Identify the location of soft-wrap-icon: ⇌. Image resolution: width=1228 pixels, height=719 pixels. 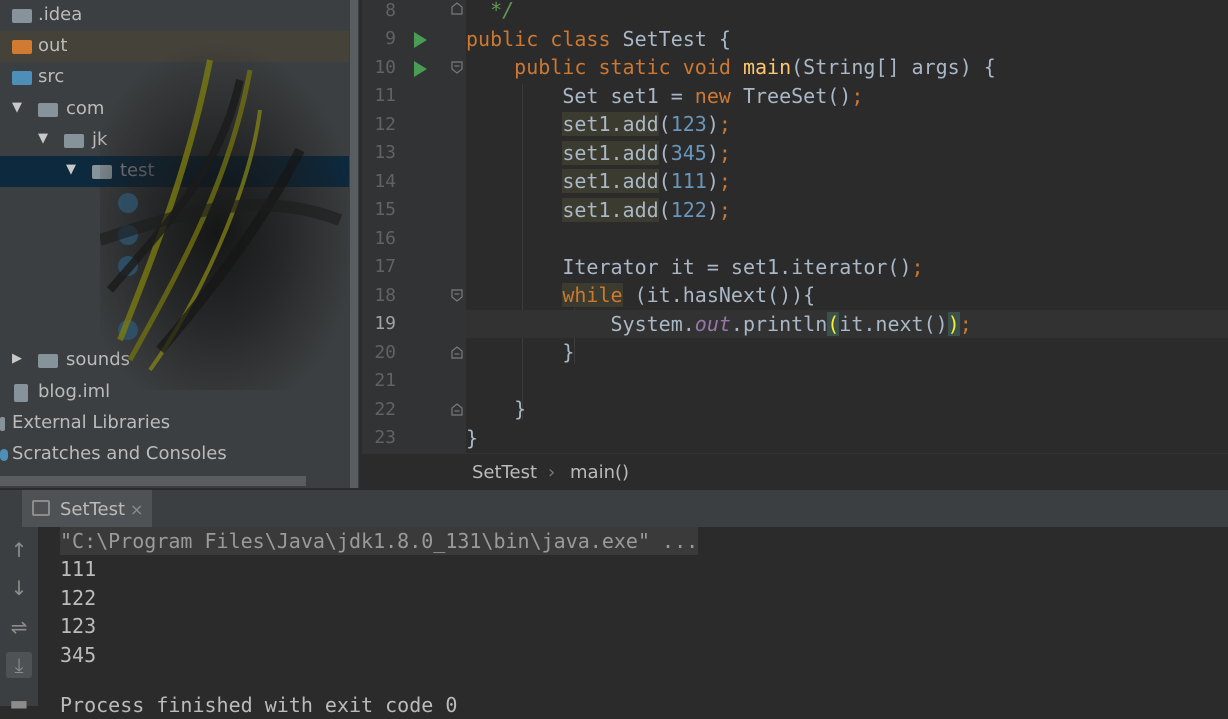
(19, 627).